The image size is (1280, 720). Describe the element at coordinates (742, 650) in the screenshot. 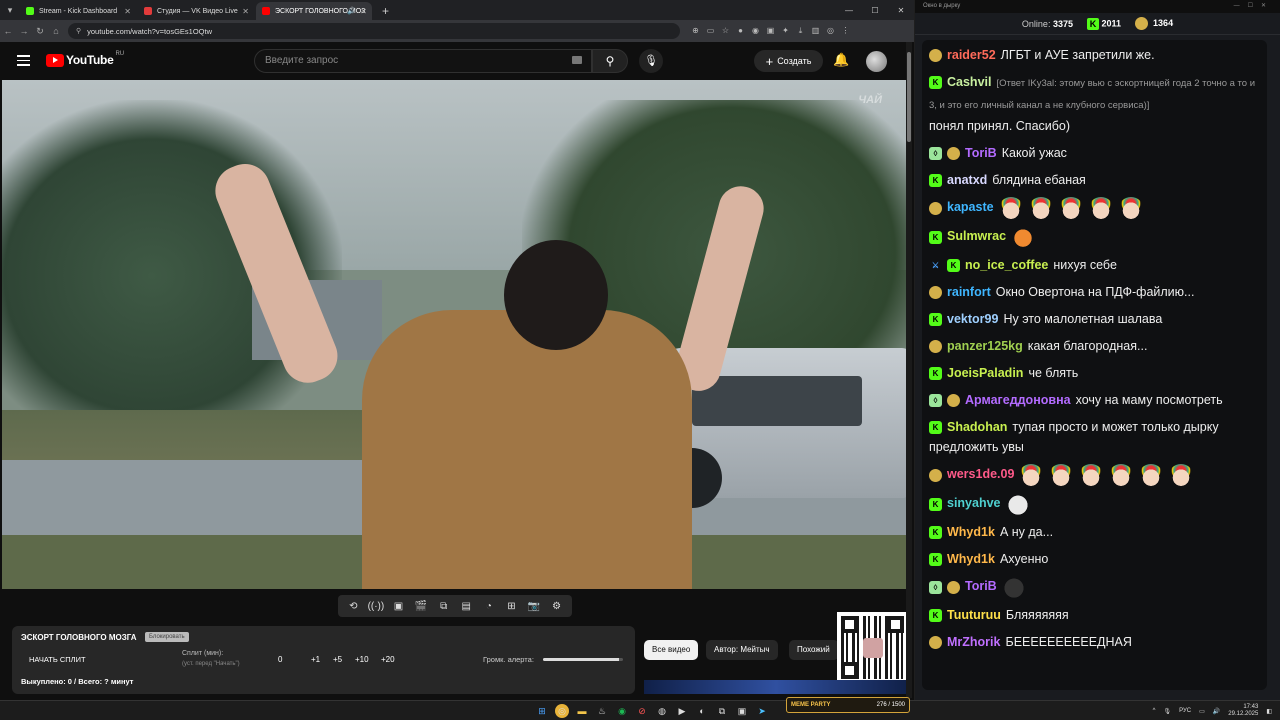

I see `chip-author: Автор: Мейтыч` at that location.